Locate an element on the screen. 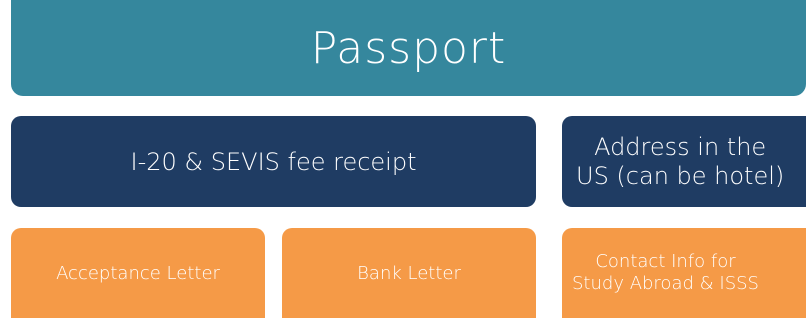 Image resolution: width=806 pixels, height=318 pixels. contact-info-box: Contact Info for Study Abroad & ISSS is located at coordinates (684, 273).